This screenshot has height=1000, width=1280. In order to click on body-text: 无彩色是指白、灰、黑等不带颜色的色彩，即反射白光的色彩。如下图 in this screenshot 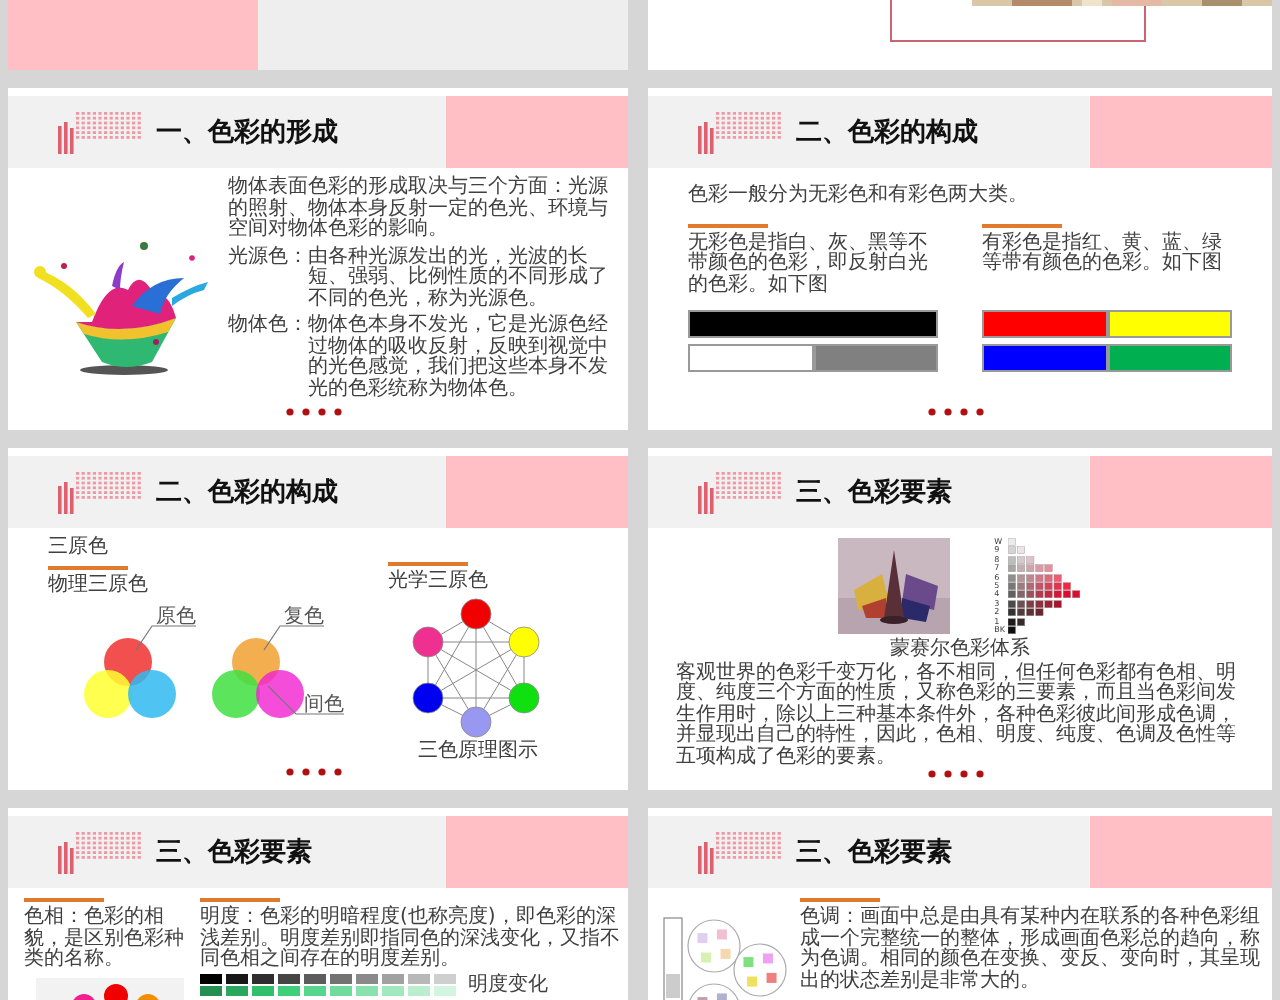, I will do `click(809, 265)`.